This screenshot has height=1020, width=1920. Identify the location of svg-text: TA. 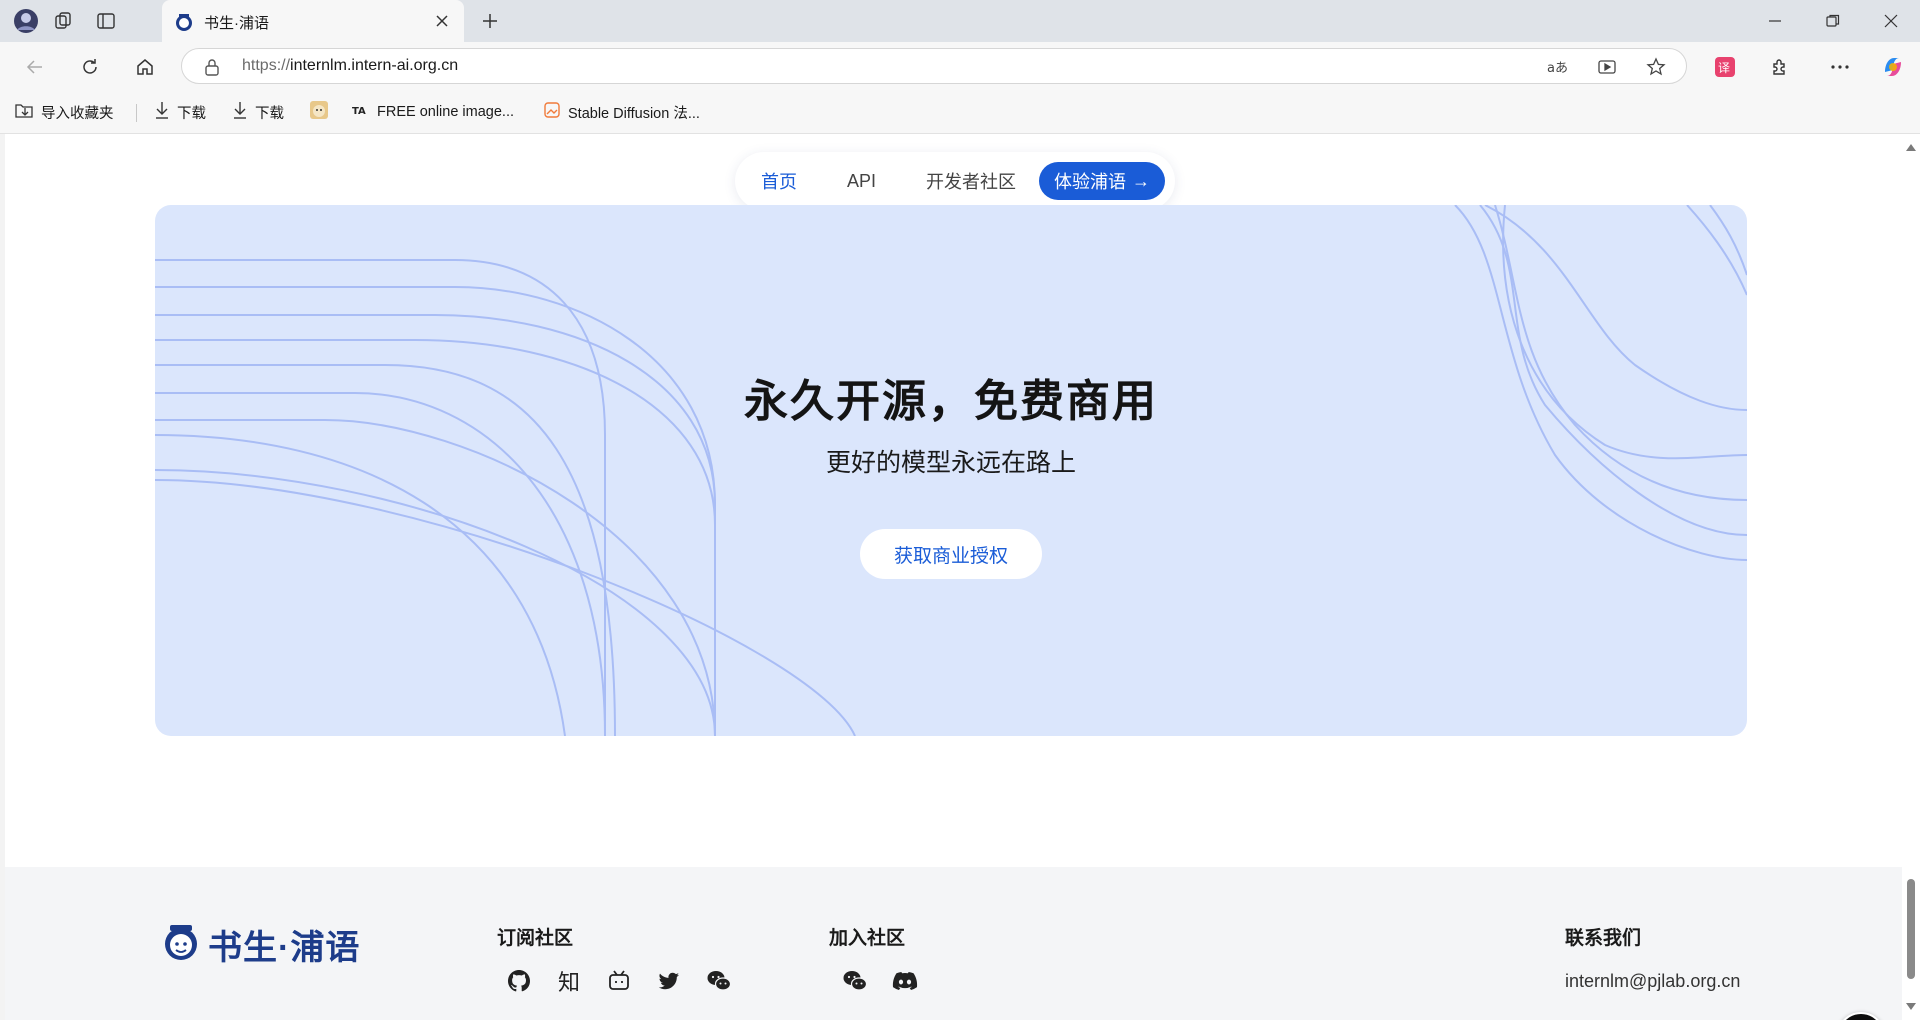
(359, 111).